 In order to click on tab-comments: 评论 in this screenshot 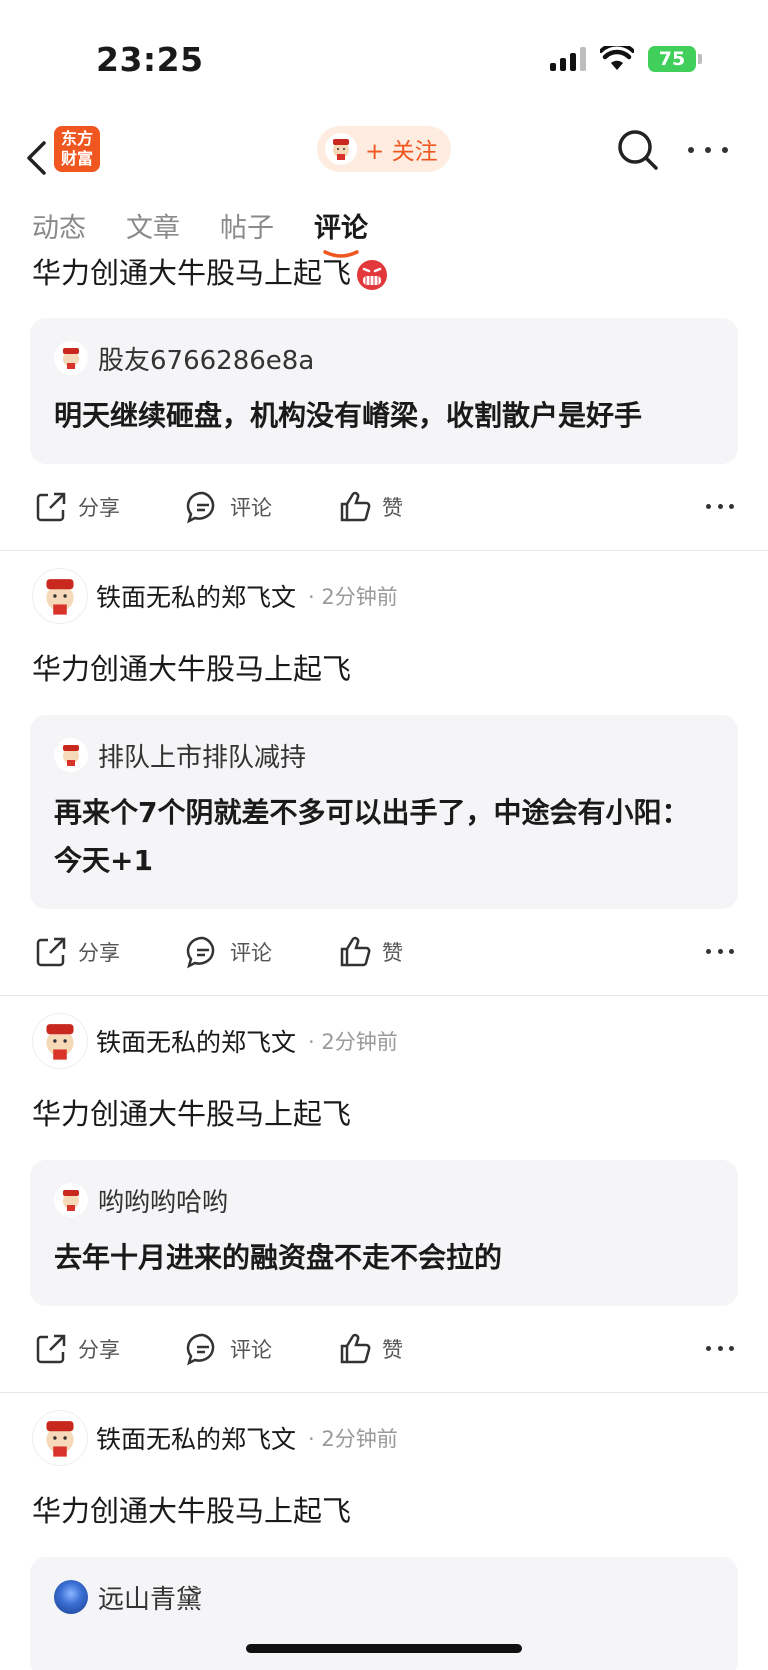, I will do `click(341, 232)`.